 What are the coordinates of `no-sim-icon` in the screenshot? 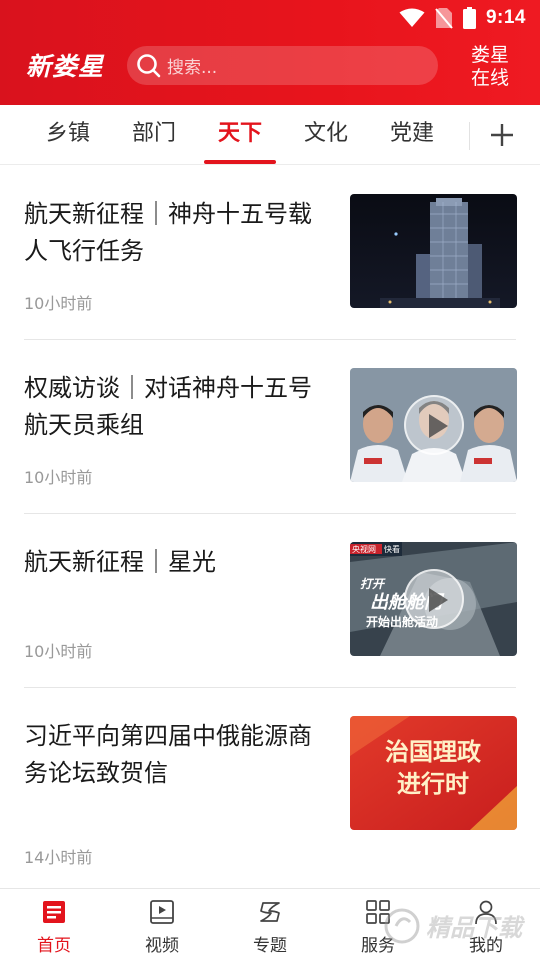 It's located at (444, 18).